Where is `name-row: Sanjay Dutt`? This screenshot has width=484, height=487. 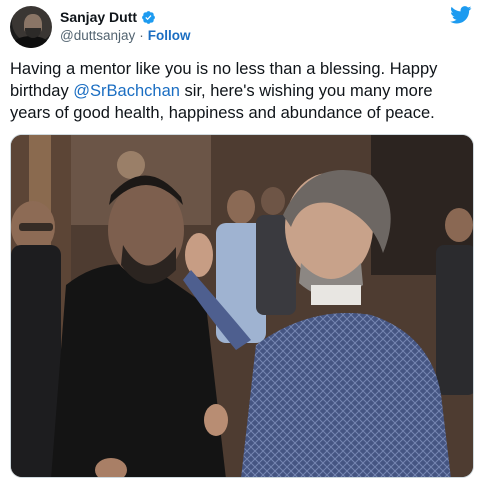
name-row: Sanjay Dutt is located at coordinates (108, 17).